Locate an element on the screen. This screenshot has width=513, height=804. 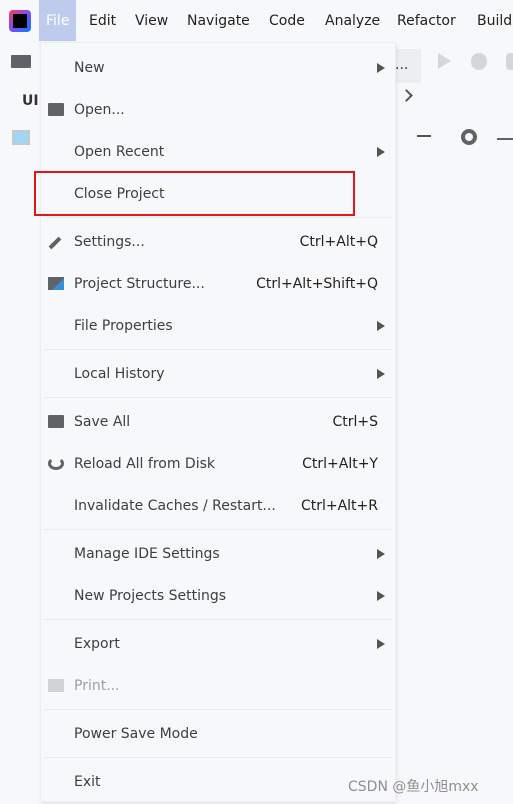
menu-item-label: Export is located at coordinates (97, 644).